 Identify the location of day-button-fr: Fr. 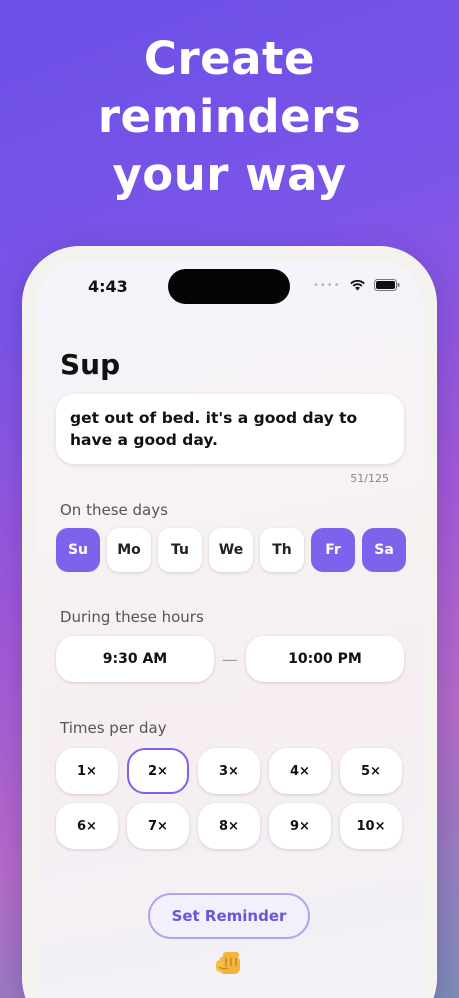
(333, 550).